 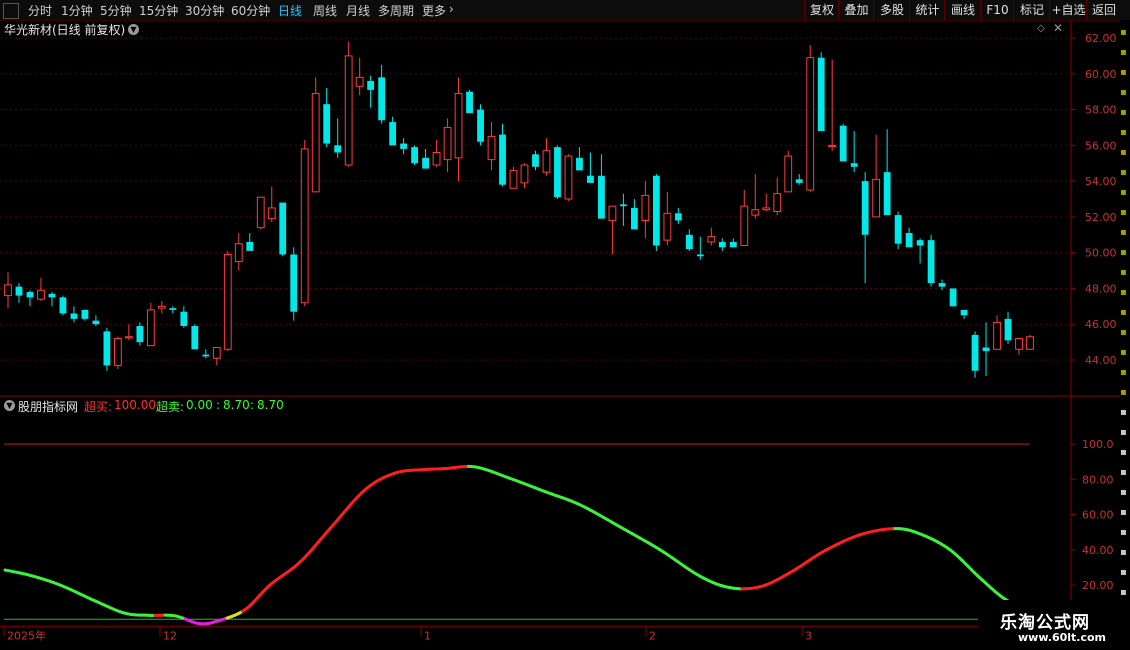 I want to click on toolbar-button-1: 叠加, so click(x=856, y=10).